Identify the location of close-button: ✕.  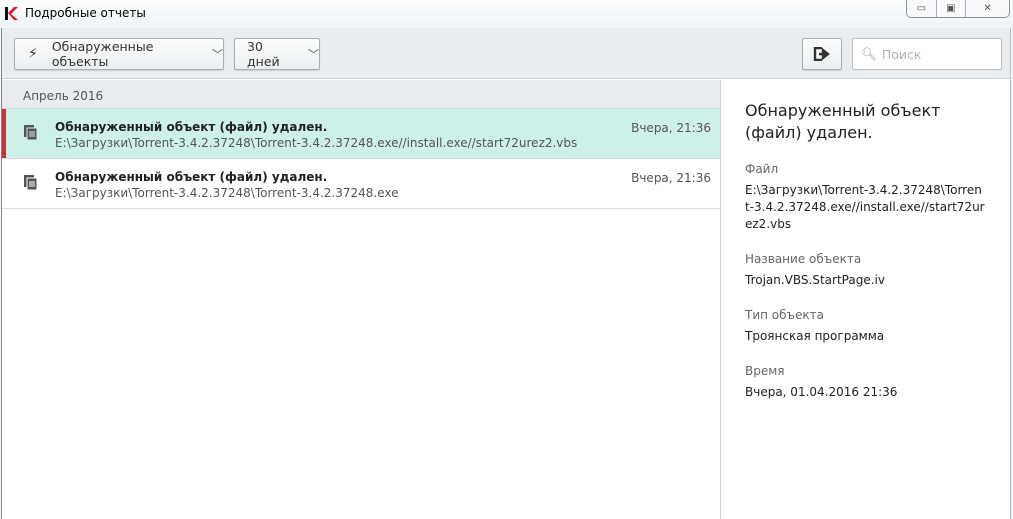
(987, 8).